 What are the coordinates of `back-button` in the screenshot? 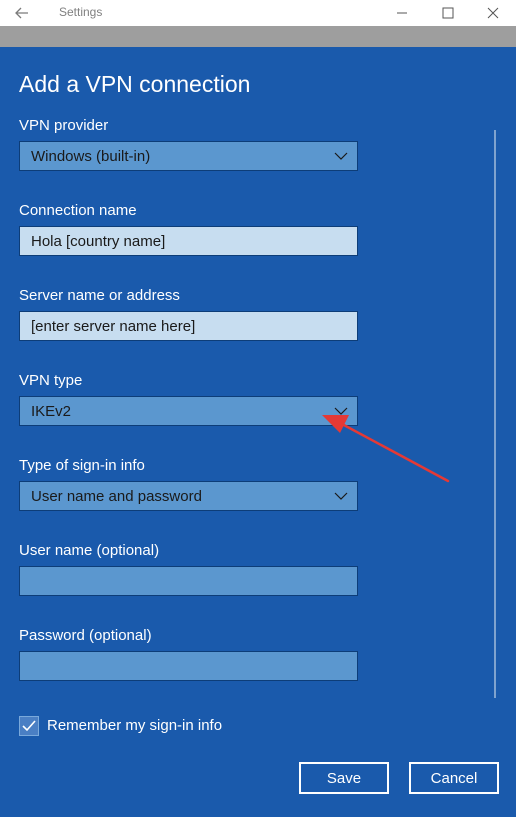 It's located at (22, 13).